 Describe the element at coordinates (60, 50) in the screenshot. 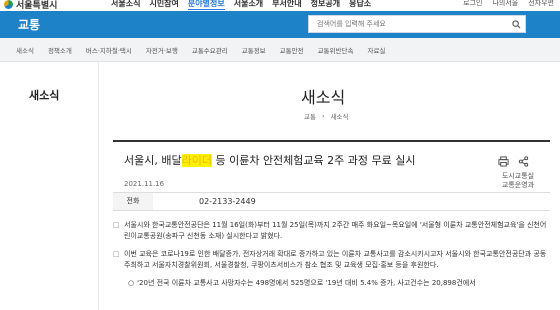

I see `subnav-item-policy: 정책소개` at that location.